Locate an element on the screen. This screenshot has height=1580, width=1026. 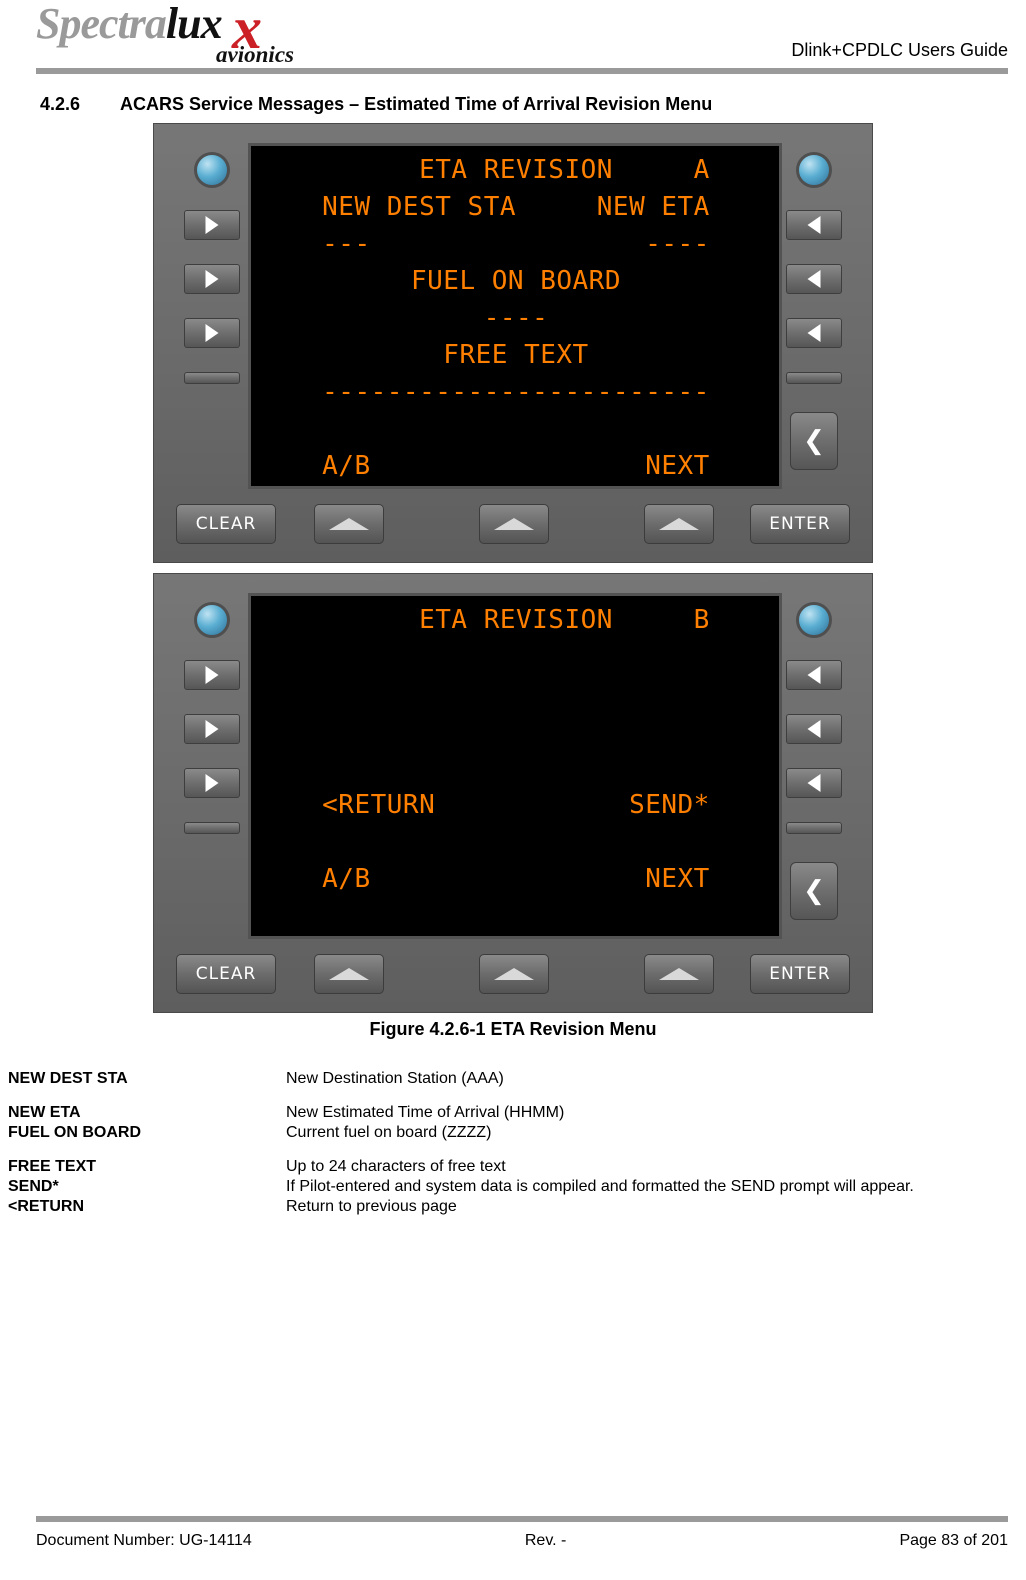
definition-term: FUEL ON BOARD is located at coordinates (75, 1132).